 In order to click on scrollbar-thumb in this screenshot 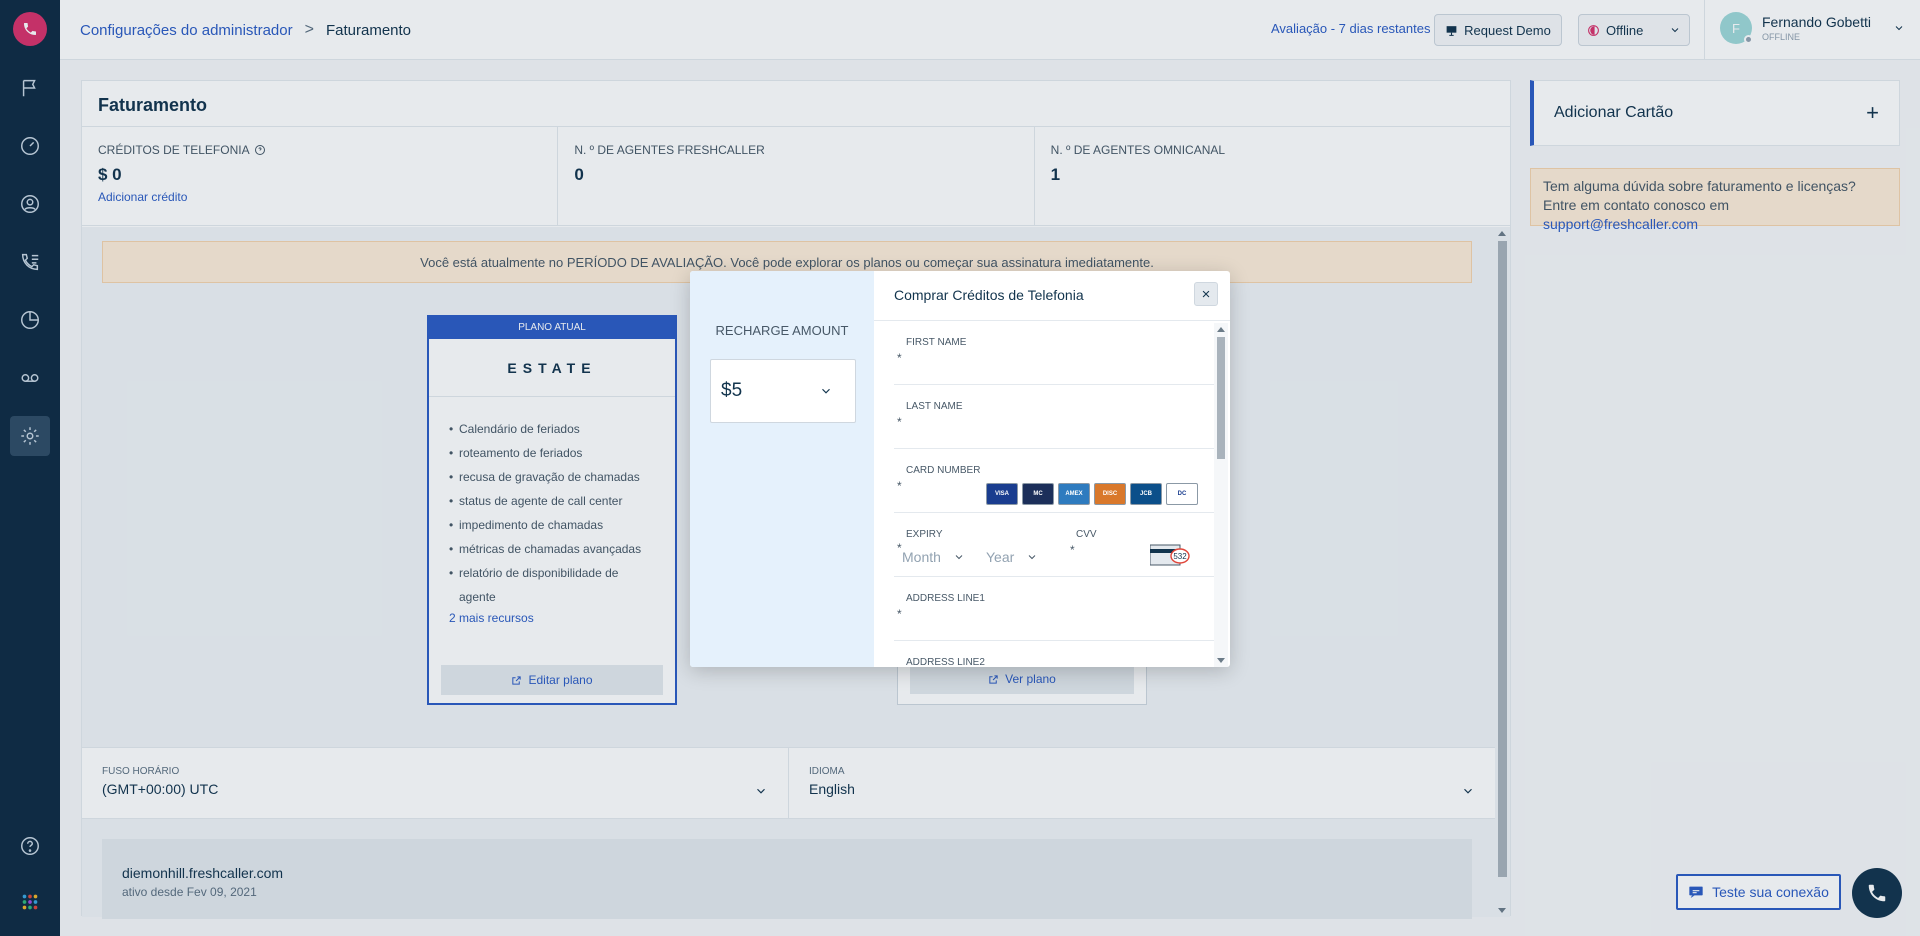, I will do `click(1221, 398)`.